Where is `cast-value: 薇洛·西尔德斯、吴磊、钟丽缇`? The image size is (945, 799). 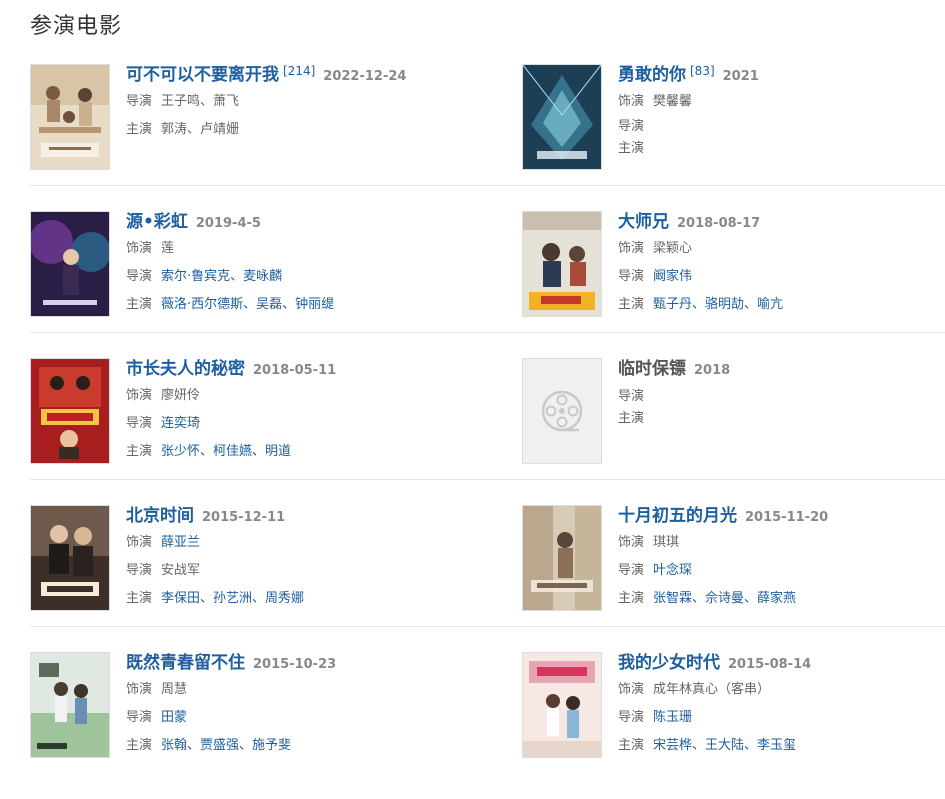
cast-value: 薇洛·西尔德斯、吴磊、钟丽缇 is located at coordinates (247, 304).